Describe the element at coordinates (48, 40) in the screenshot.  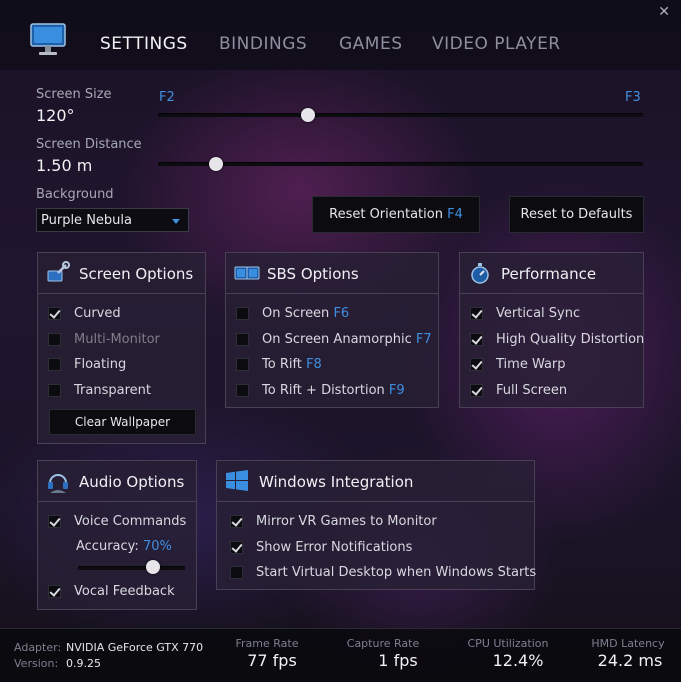
I see `monitor-logo-icon` at that location.